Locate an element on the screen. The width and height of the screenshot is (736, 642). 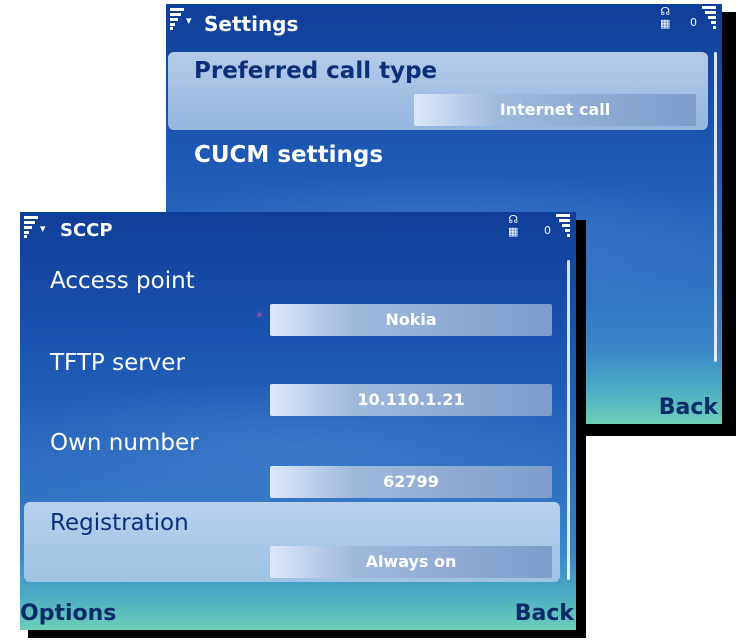
tftp-server-value: 10.110.1.21 is located at coordinates (411, 400).